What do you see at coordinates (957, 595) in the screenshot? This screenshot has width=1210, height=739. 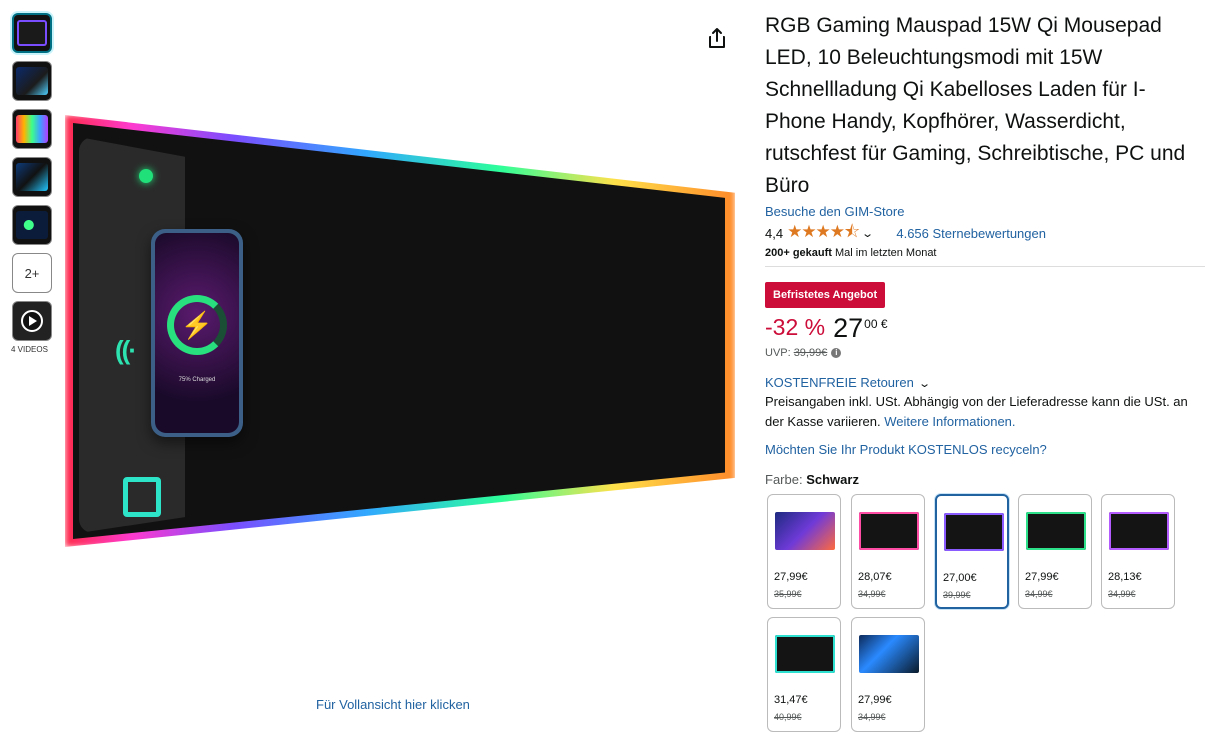 I see `swatch-old-price: 39,99€` at bounding box center [957, 595].